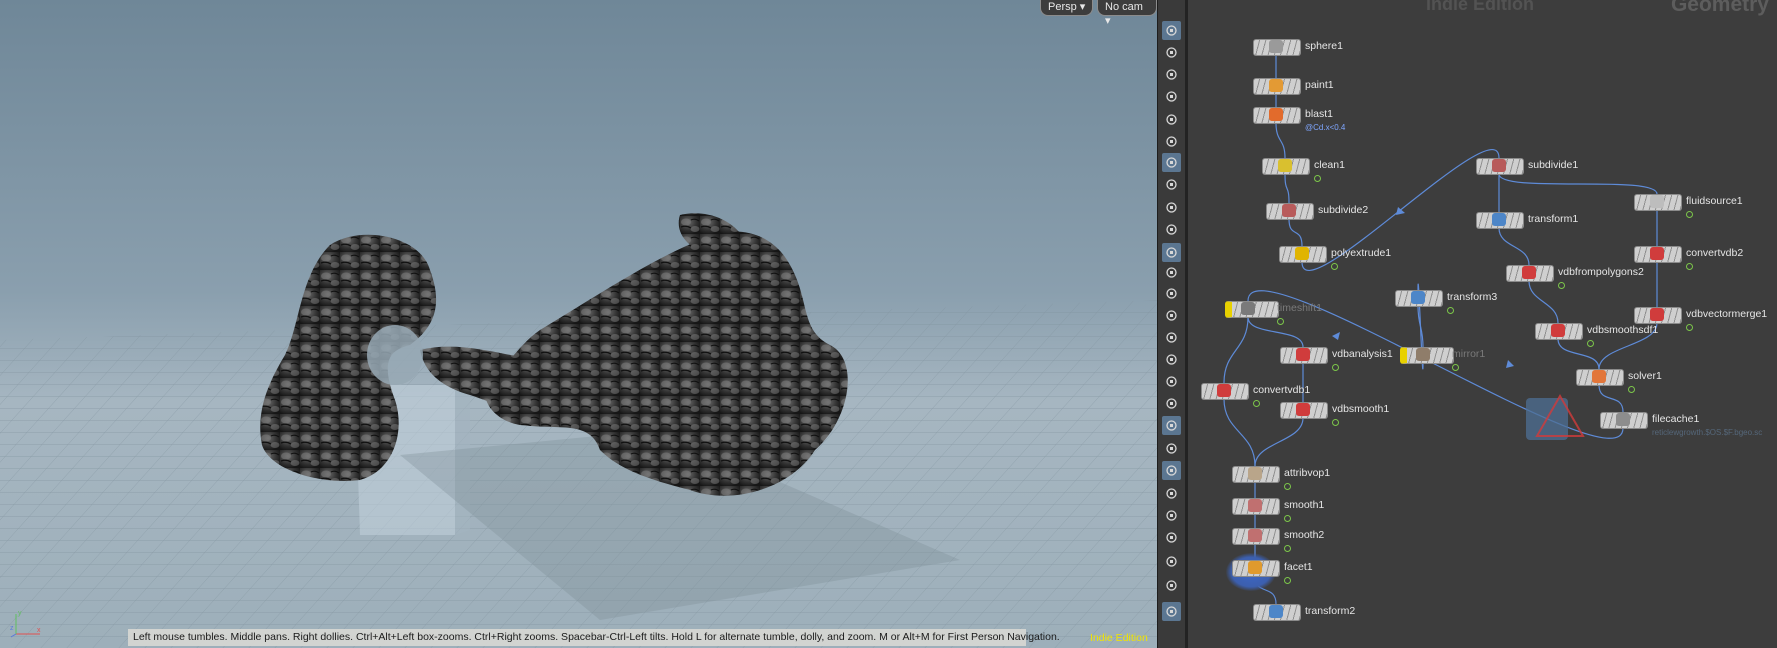 This screenshot has height=648, width=1777. I want to click on node-label: vdbvectormerge1, so click(1727, 314).